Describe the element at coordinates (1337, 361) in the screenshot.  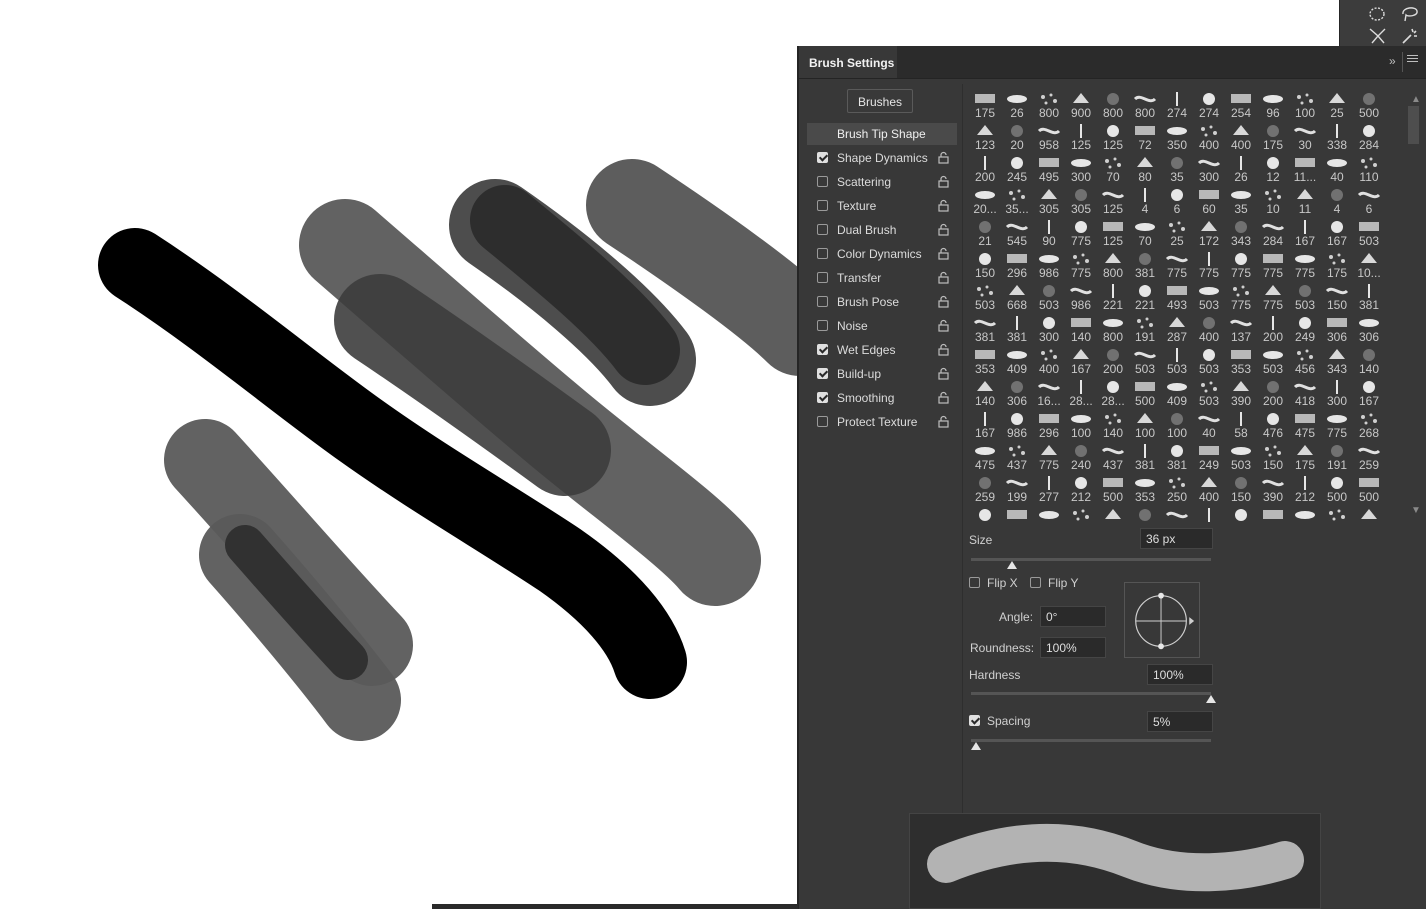
I see `brush-preset: 343` at that location.